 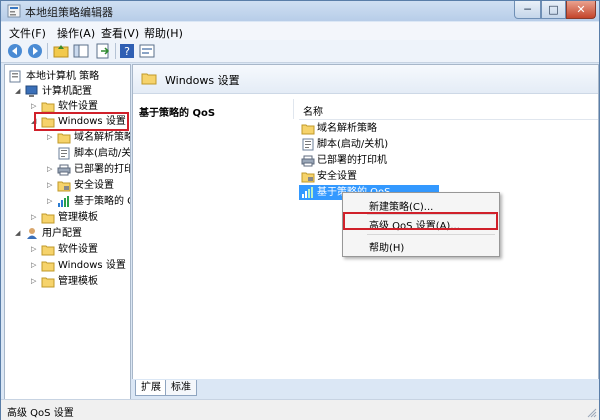 I want to click on tree-label: 脚本(启动/关, so click(x=102, y=153).